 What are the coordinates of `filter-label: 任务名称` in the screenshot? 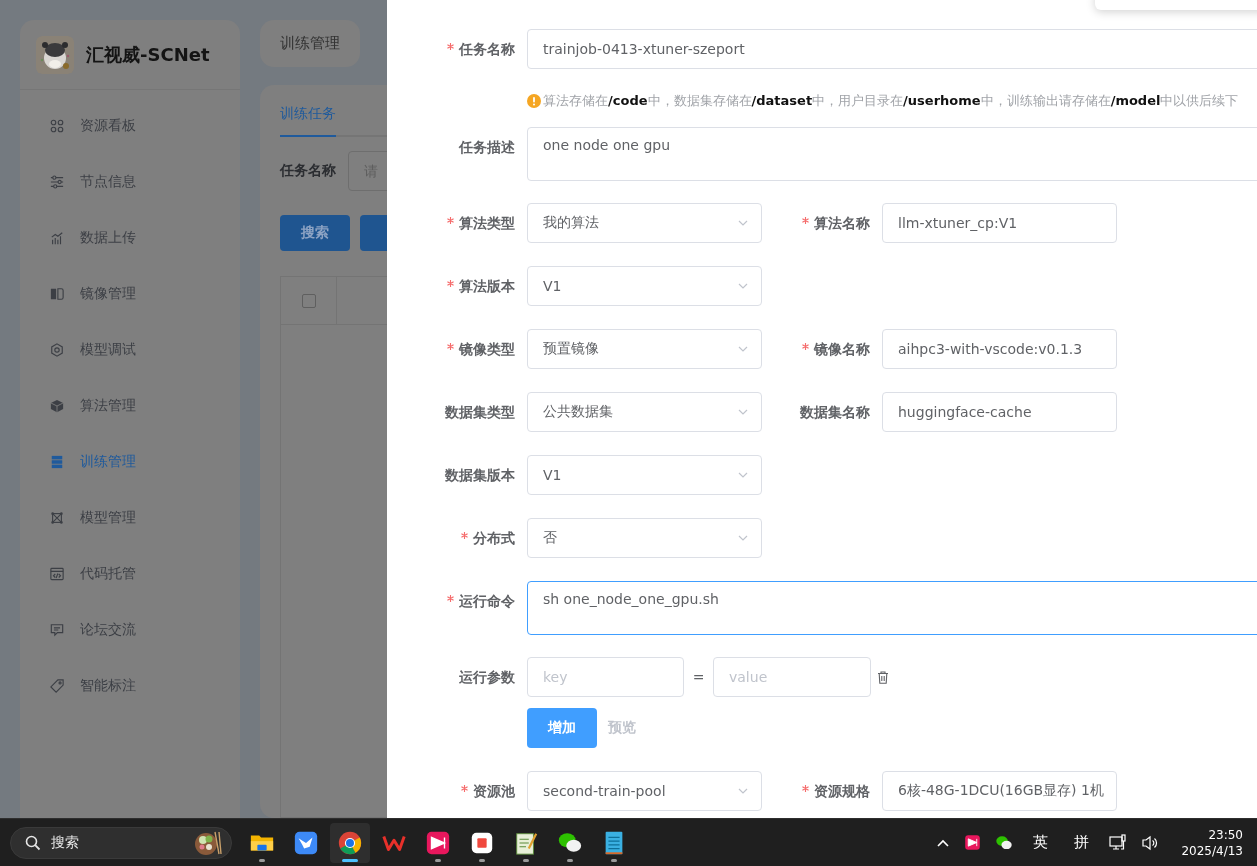 It's located at (308, 171).